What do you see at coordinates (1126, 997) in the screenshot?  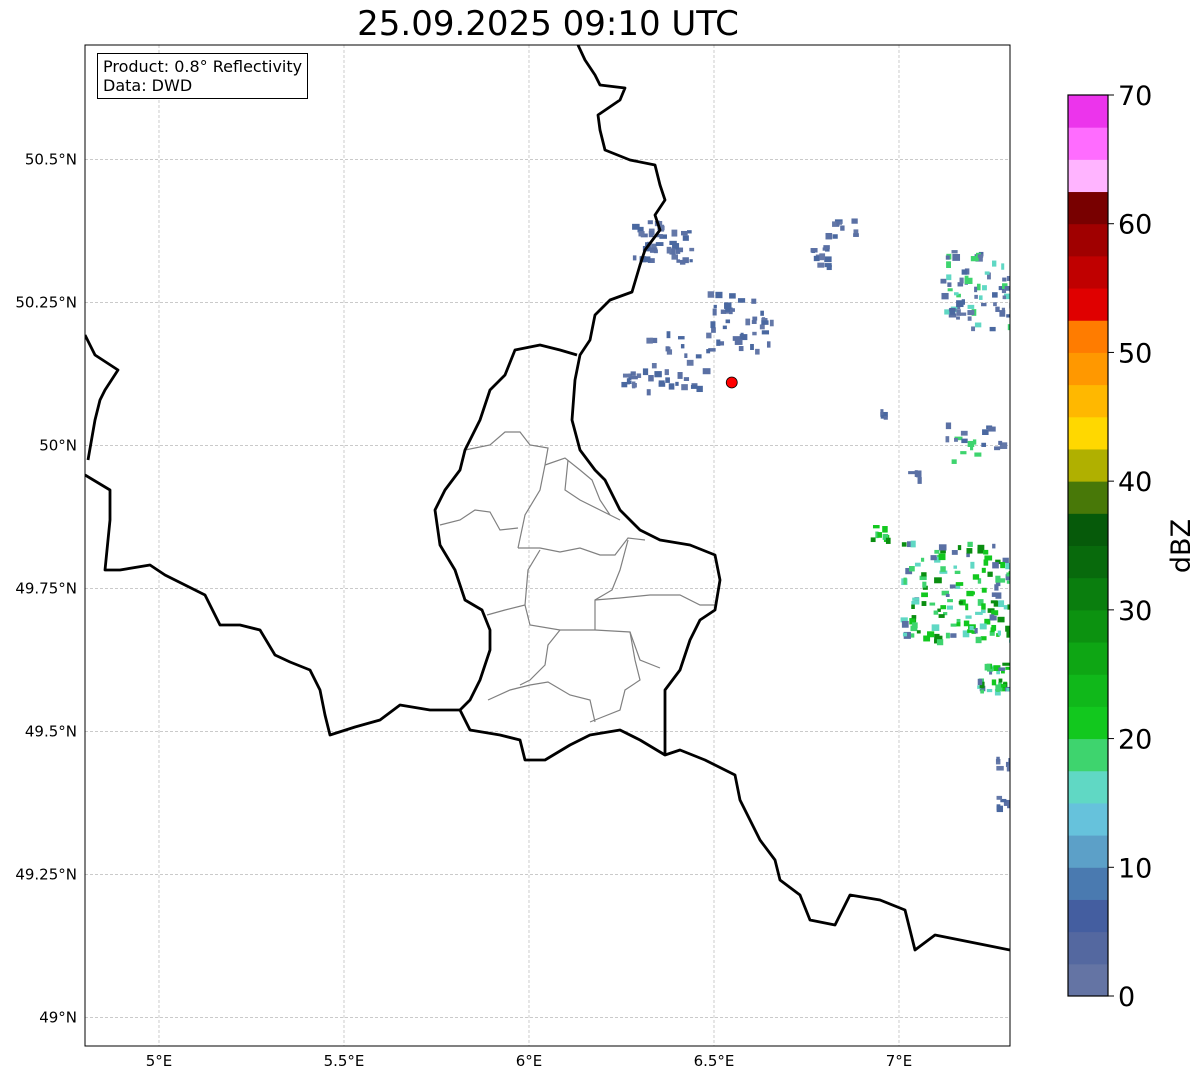 I see `colorbar-tick-label: 0` at bounding box center [1126, 997].